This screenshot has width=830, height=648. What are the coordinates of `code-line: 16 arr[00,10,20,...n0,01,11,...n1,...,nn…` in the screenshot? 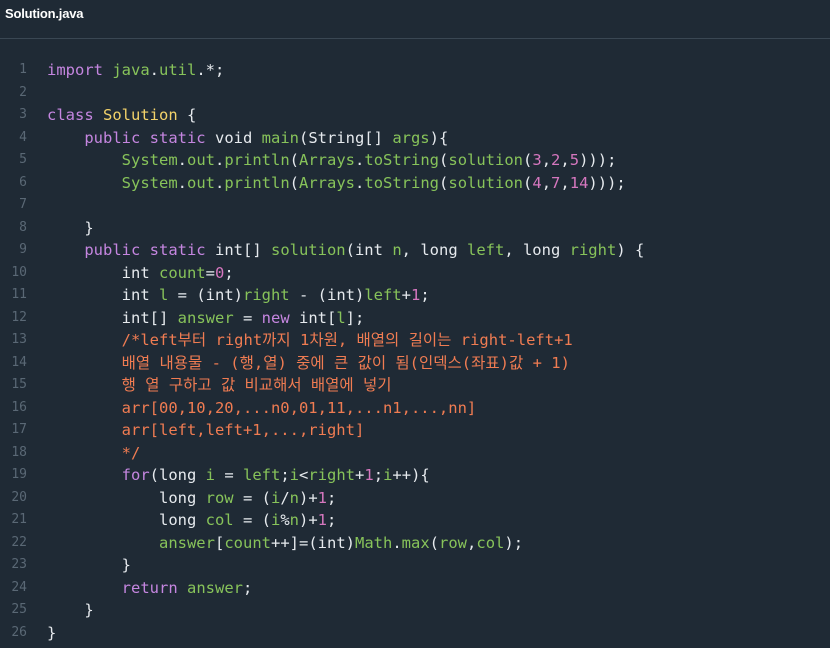 It's located at (415, 408).